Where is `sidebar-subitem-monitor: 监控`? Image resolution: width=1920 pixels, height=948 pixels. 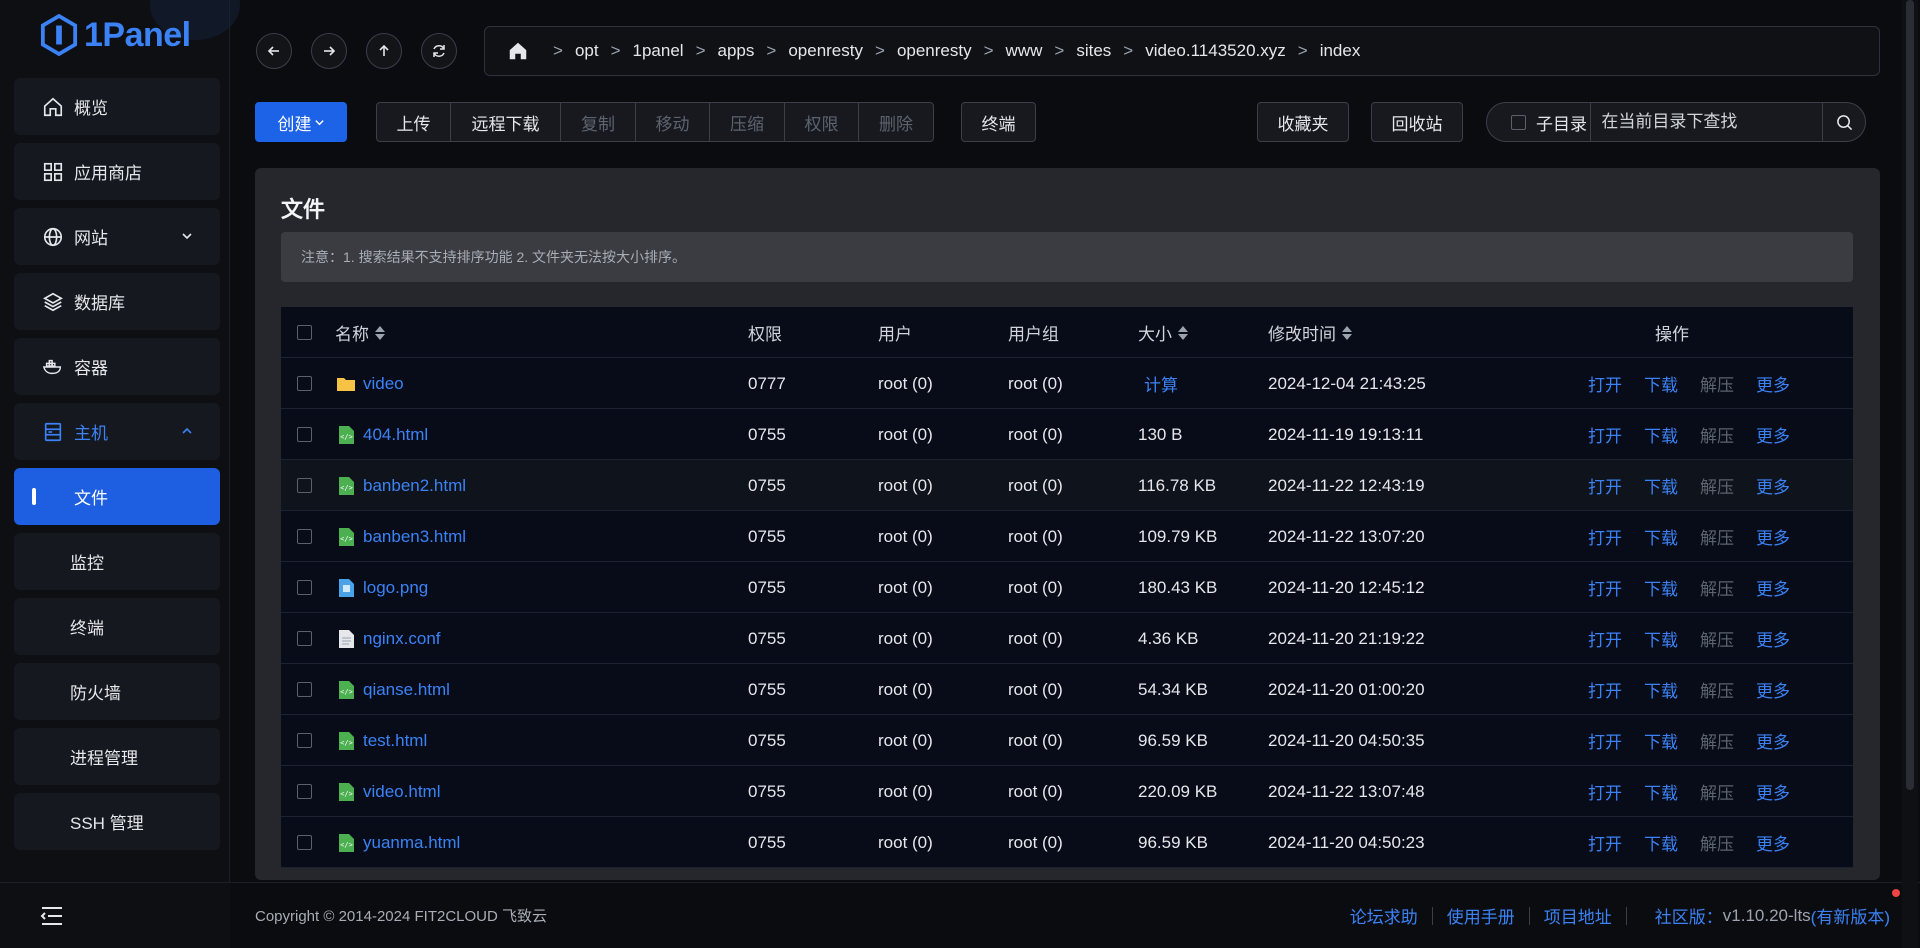
sidebar-subitem-monitor: 监控 is located at coordinates (117, 561).